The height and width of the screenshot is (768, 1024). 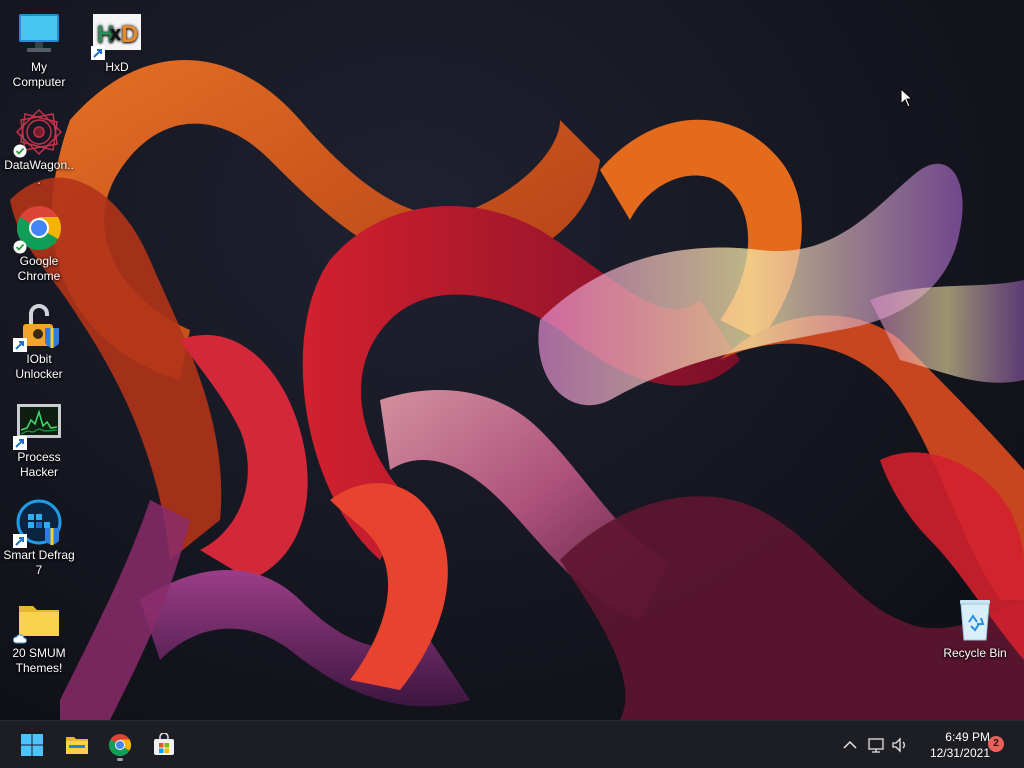 What do you see at coordinates (38, 425) in the screenshot?
I see `process-hacker-icon` at bounding box center [38, 425].